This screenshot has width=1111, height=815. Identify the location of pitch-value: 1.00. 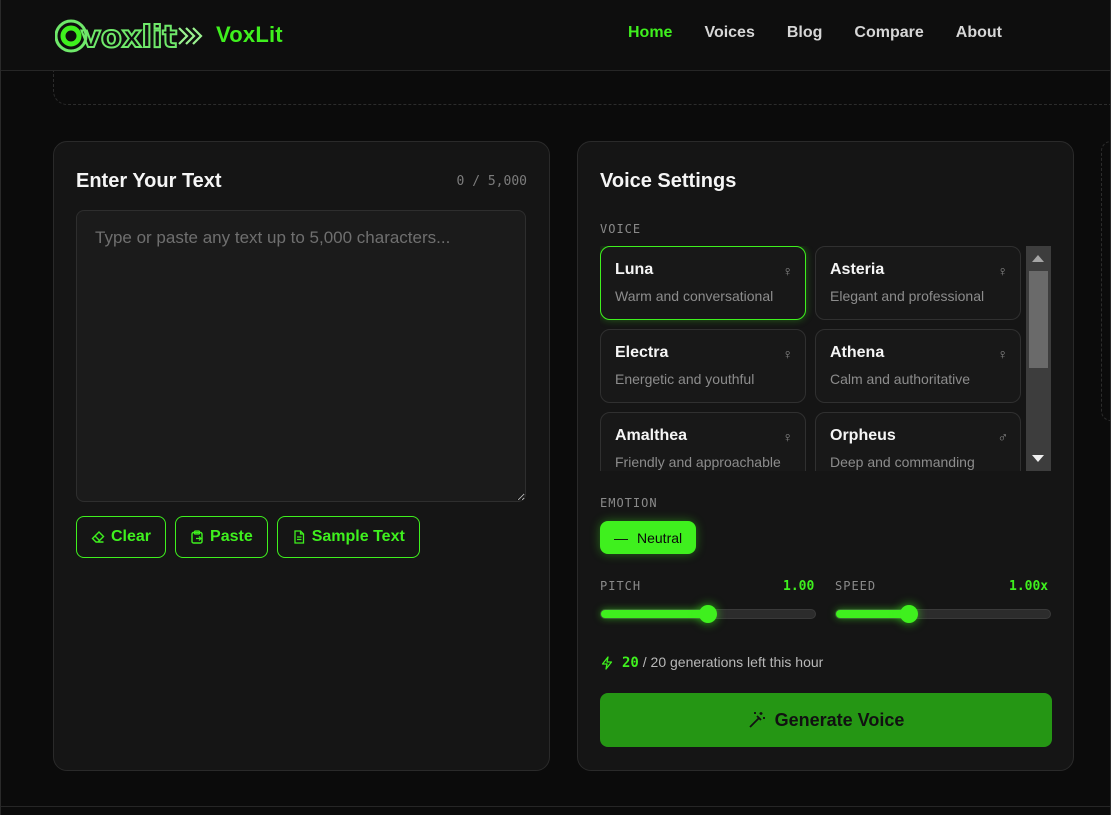
(799, 586).